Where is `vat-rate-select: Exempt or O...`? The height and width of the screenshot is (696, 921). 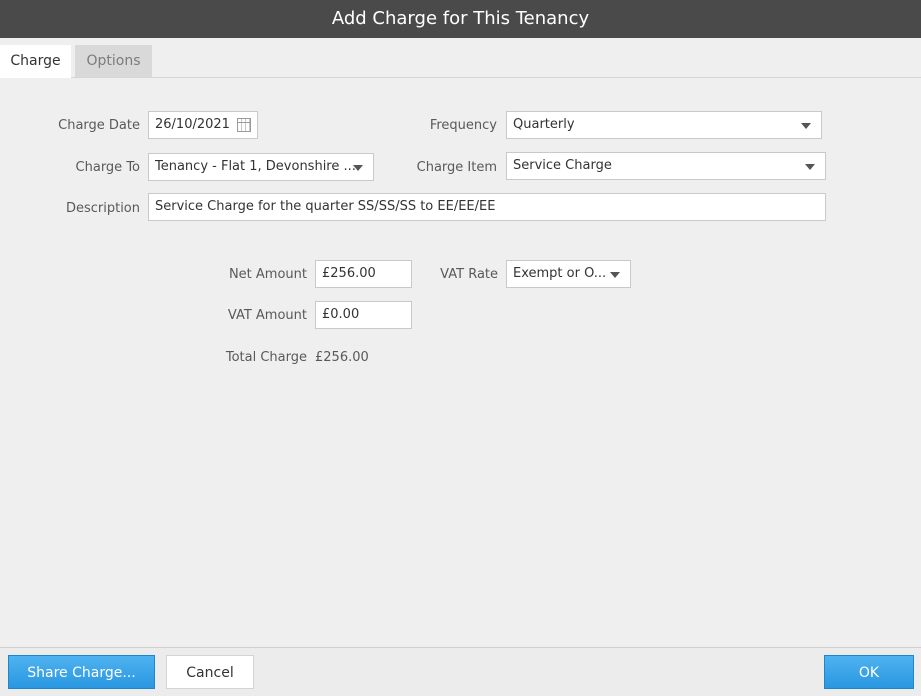
vat-rate-select: Exempt or O... is located at coordinates (568, 274).